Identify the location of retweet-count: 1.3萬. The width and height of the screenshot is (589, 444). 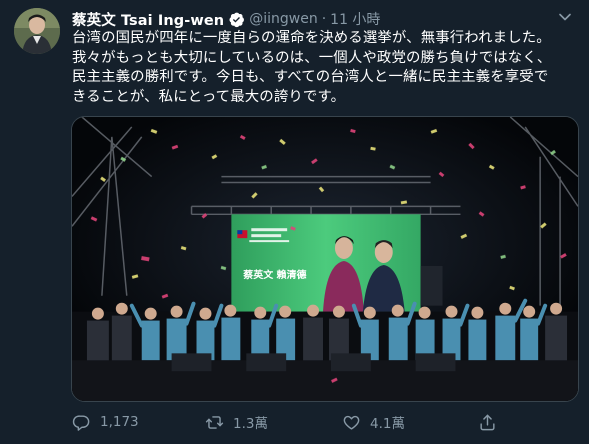
(250, 424).